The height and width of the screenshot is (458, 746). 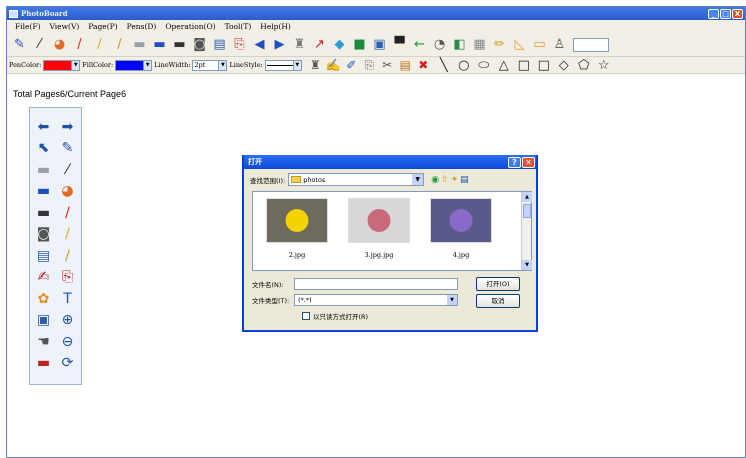 What do you see at coordinates (484, 65) in the screenshot?
I see `ellipse-shape-icon: ⬭` at bounding box center [484, 65].